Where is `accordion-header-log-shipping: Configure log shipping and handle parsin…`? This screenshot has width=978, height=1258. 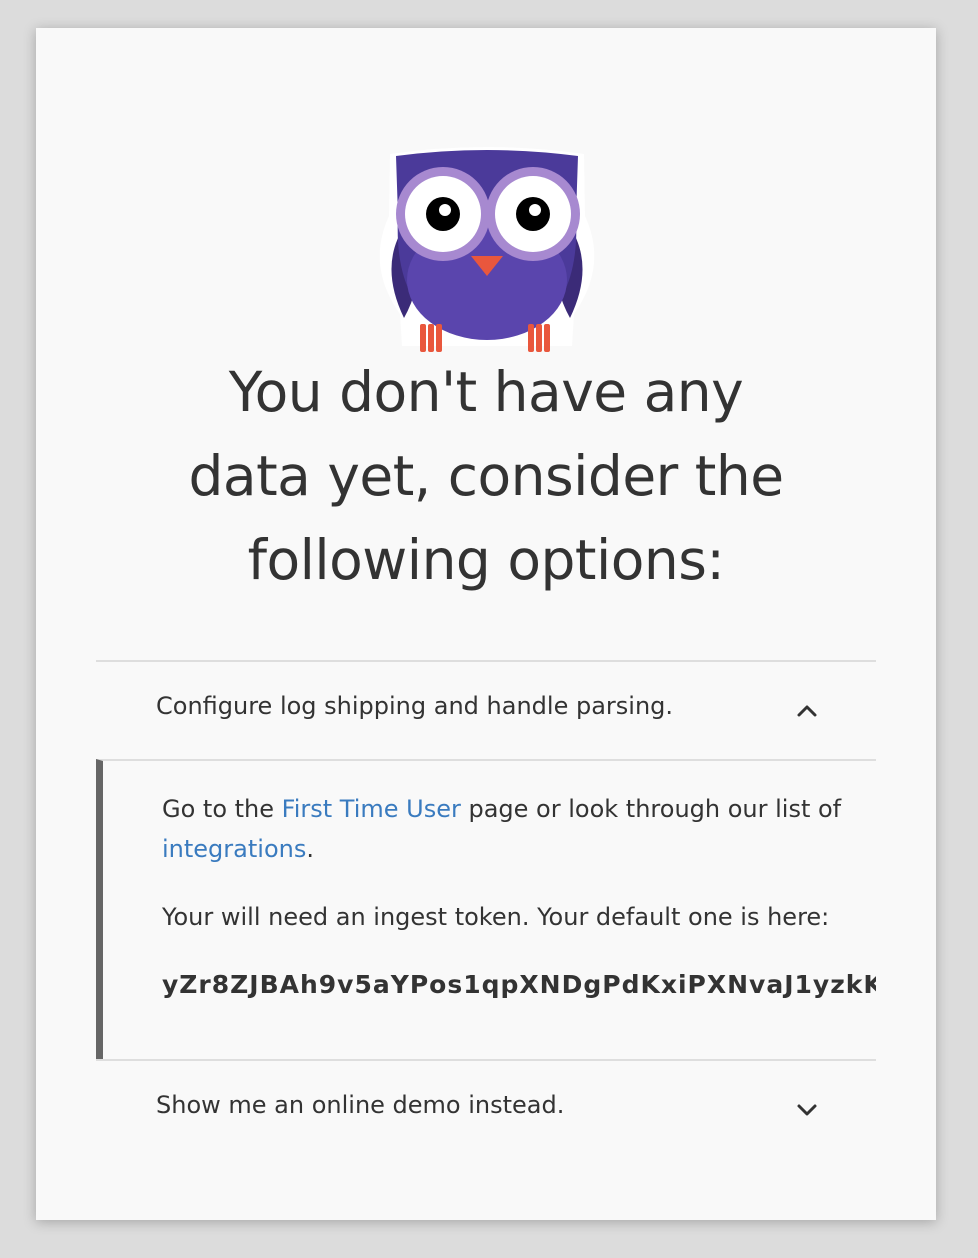 accordion-header-log-shipping: Configure log shipping and handle parsin… is located at coordinates (486, 709).